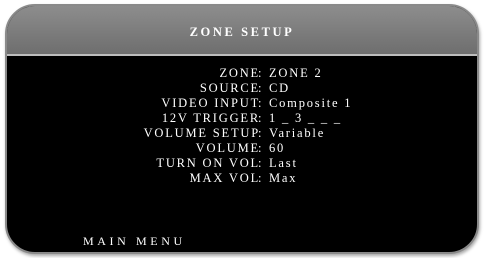 This screenshot has width=485, height=258. What do you see at coordinates (283, 178) in the screenshot?
I see `setting-value: Max` at bounding box center [283, 178].